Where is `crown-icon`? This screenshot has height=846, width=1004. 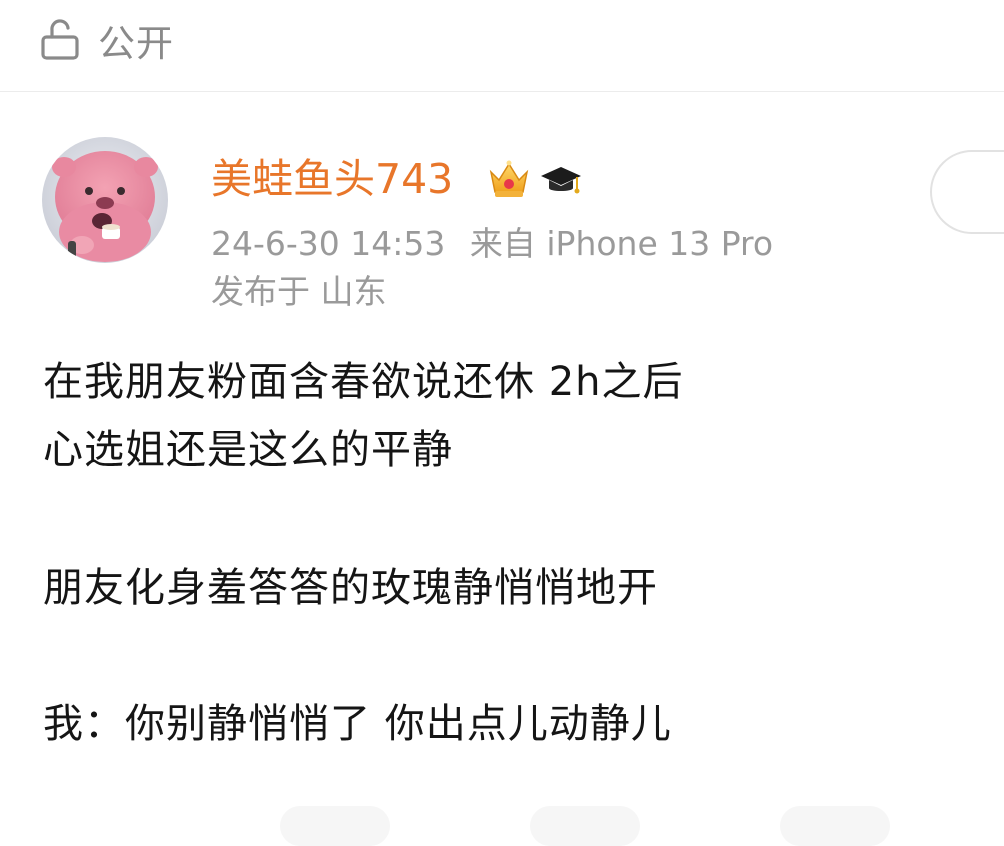
crown-icon is located at coordinates (509, 179).